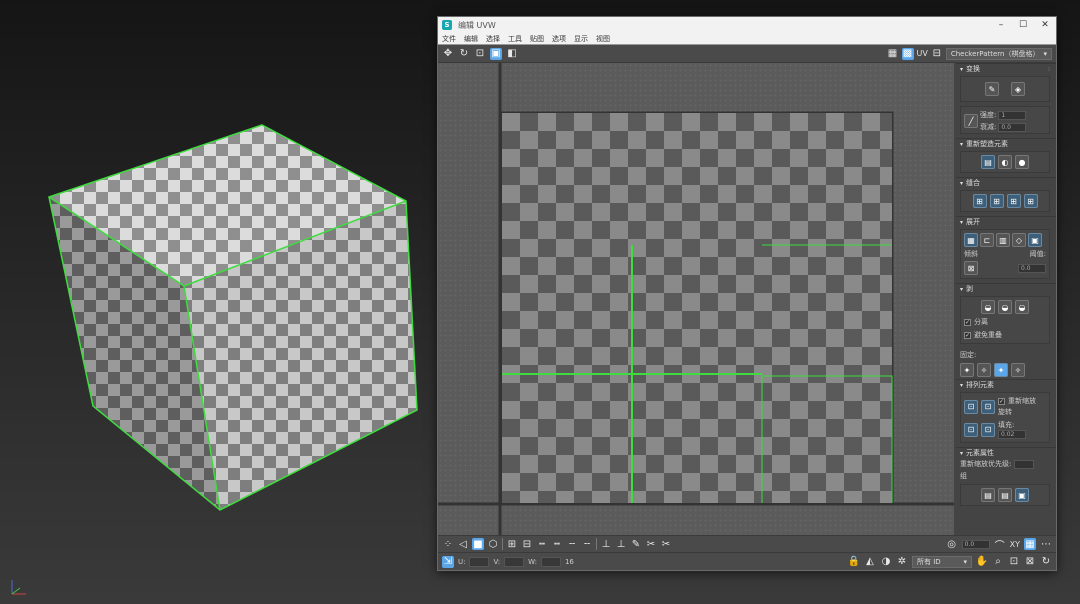  Describe the element at coordinates (996, 201) in the screenshot. I see `stitch-average-icon: ⊞` at that location.